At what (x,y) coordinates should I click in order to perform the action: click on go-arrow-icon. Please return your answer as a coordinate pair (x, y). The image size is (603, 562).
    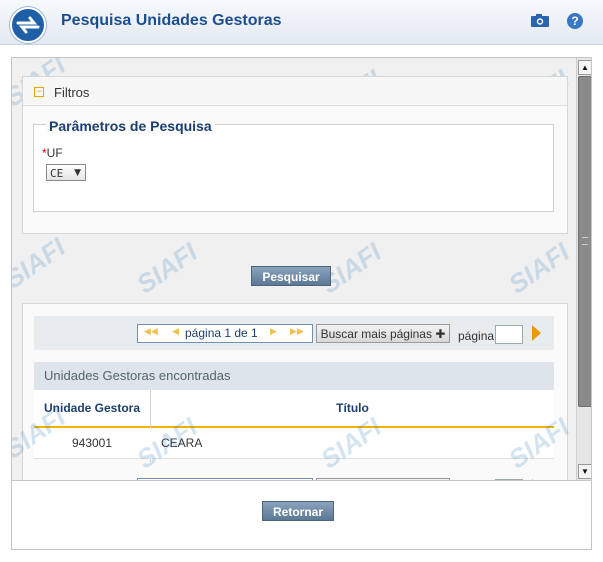
    Looking at the image, I should click on (536, 333).